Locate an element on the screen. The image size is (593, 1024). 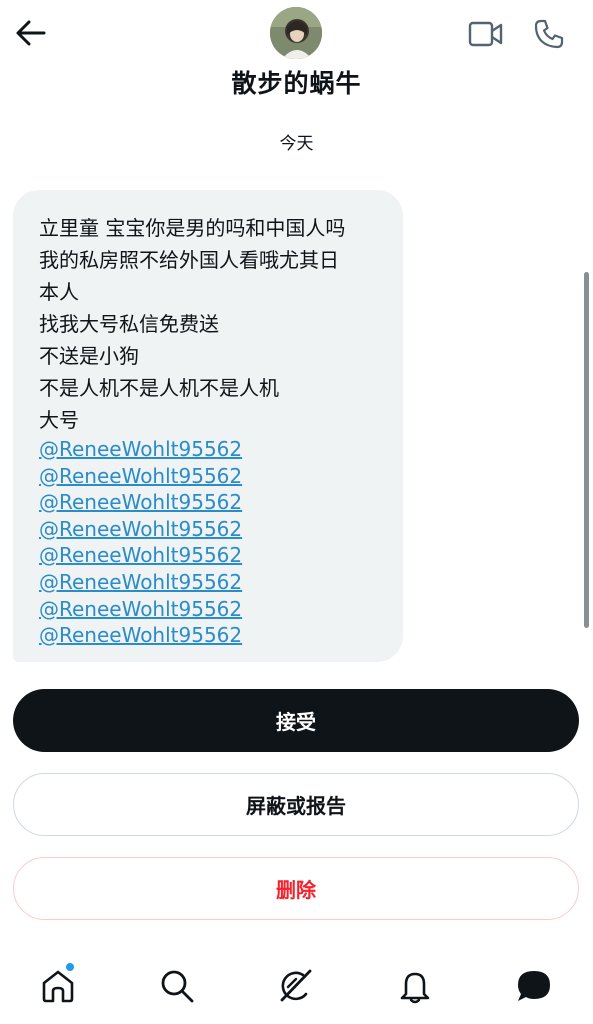
scrollbar is located at coordinates (586, 450).